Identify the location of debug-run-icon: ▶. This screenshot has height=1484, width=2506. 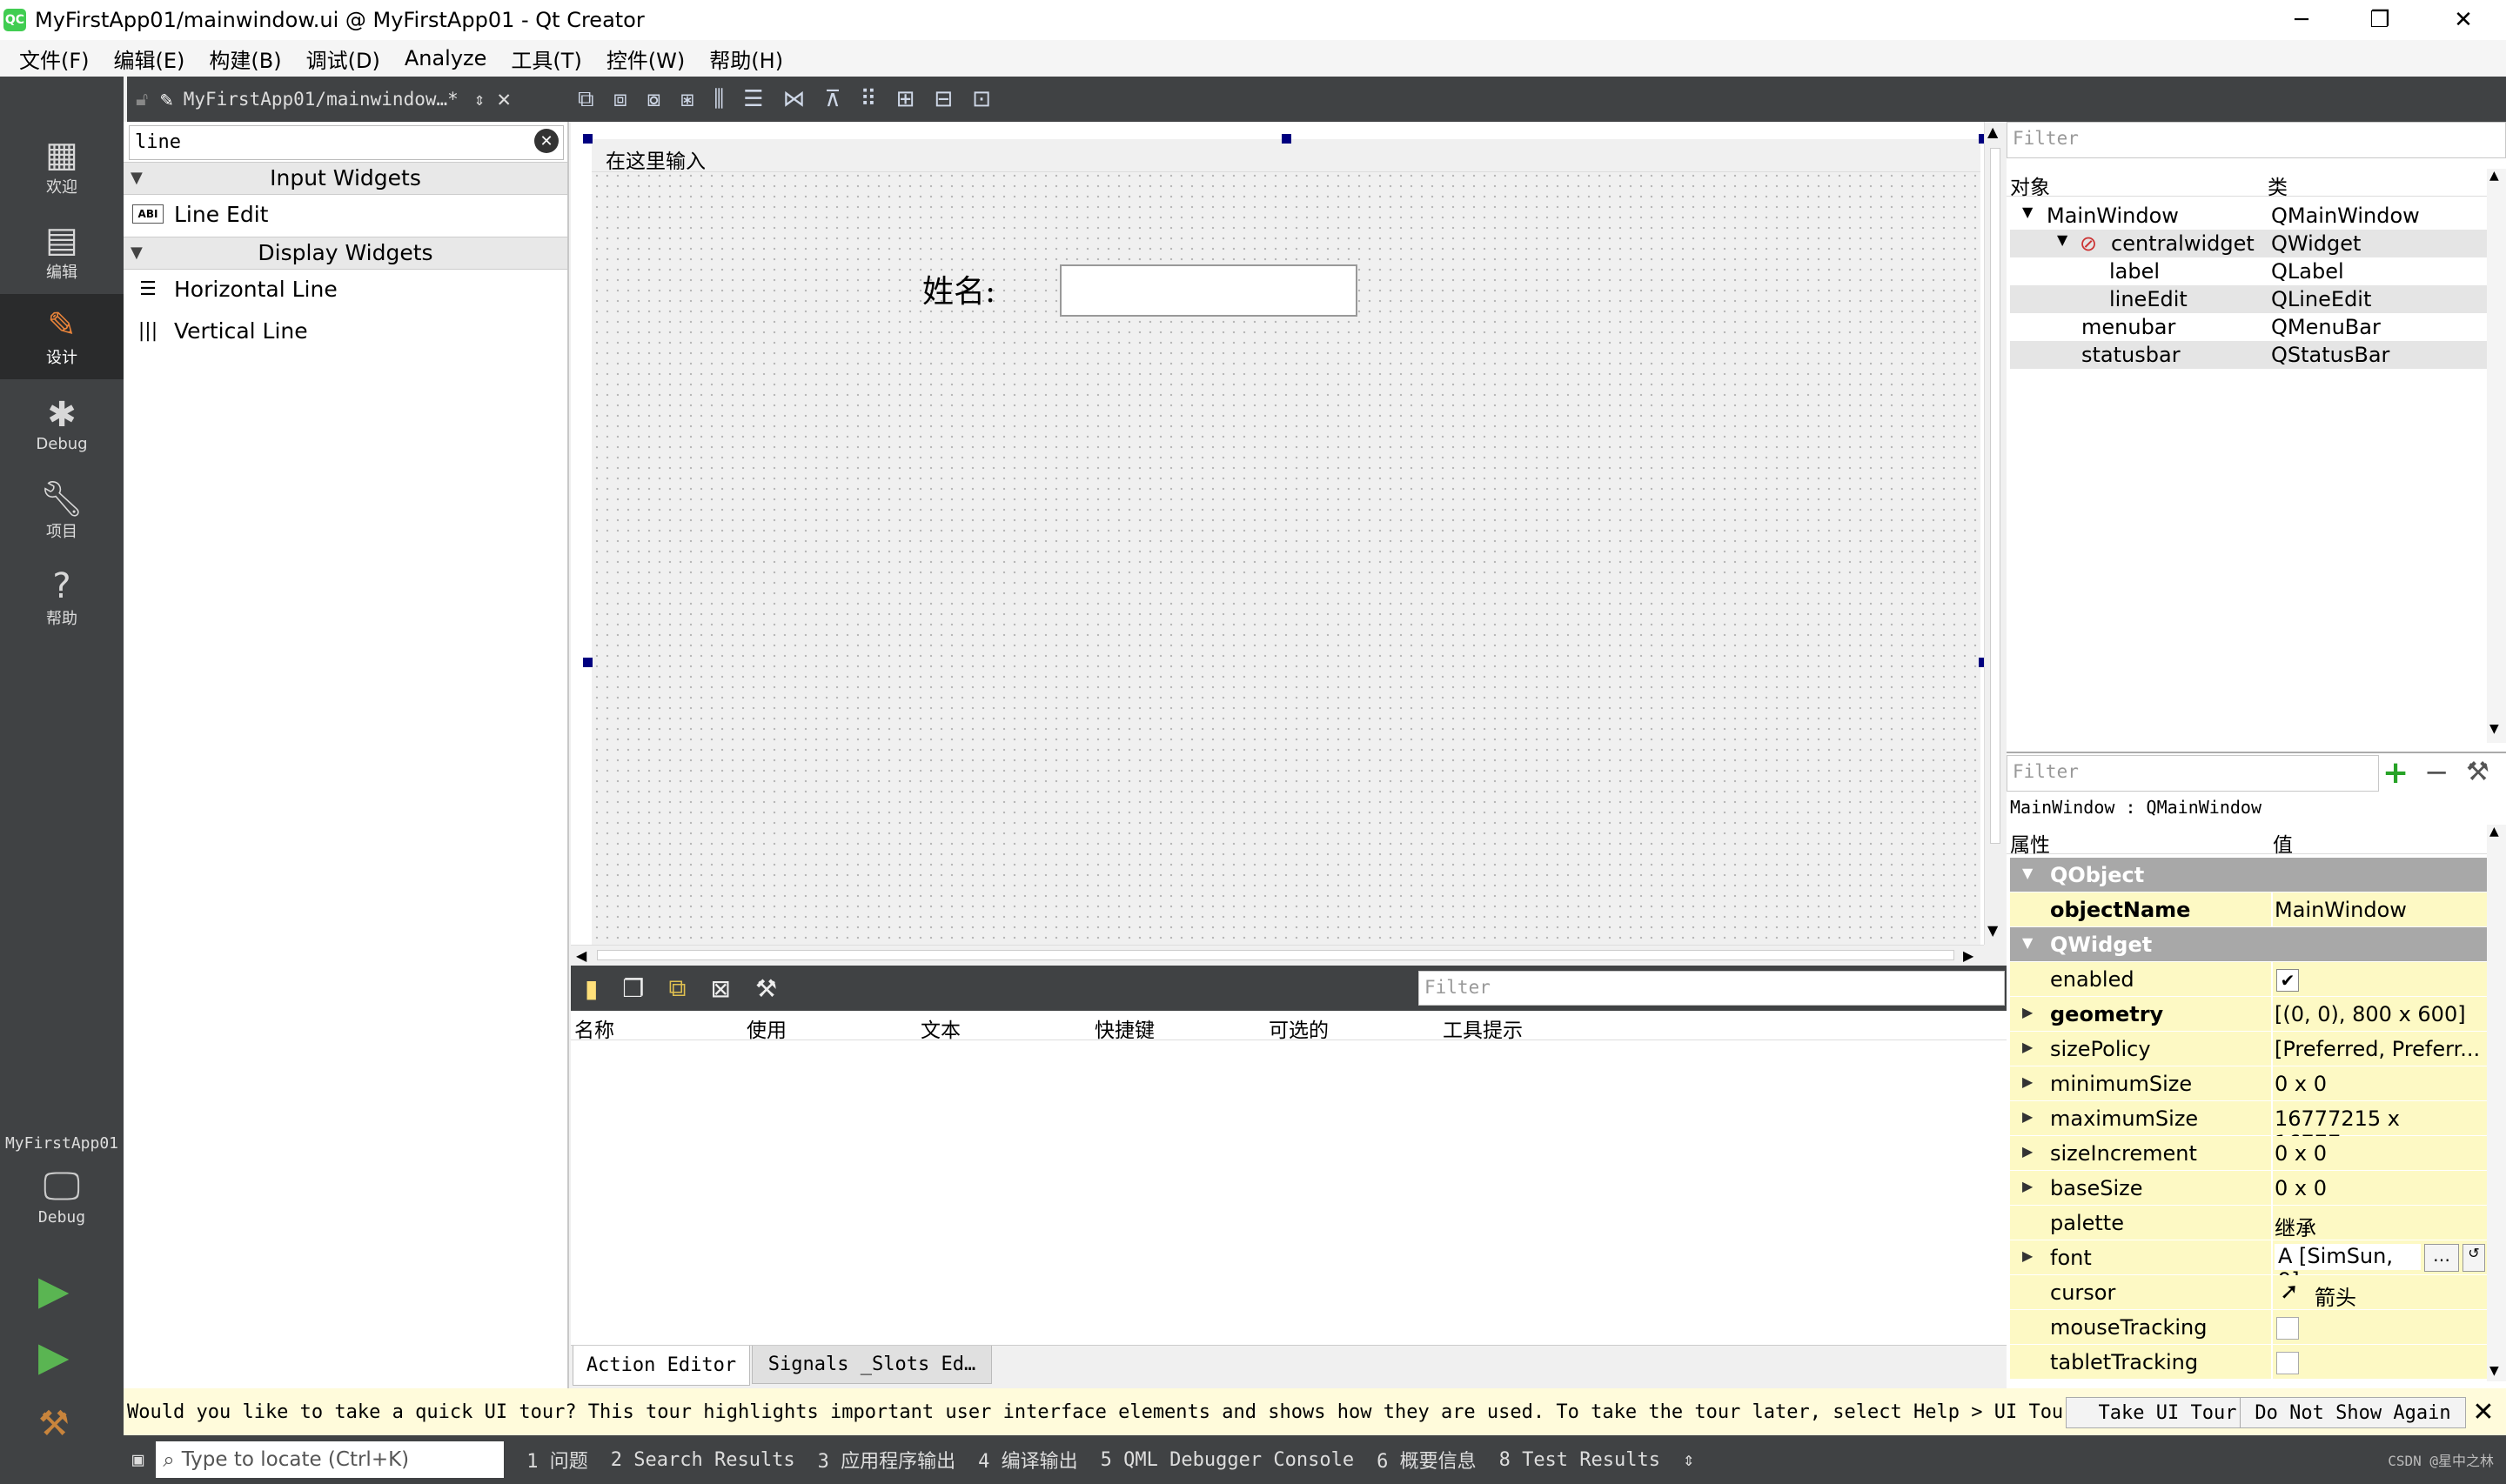
(60, 1356).